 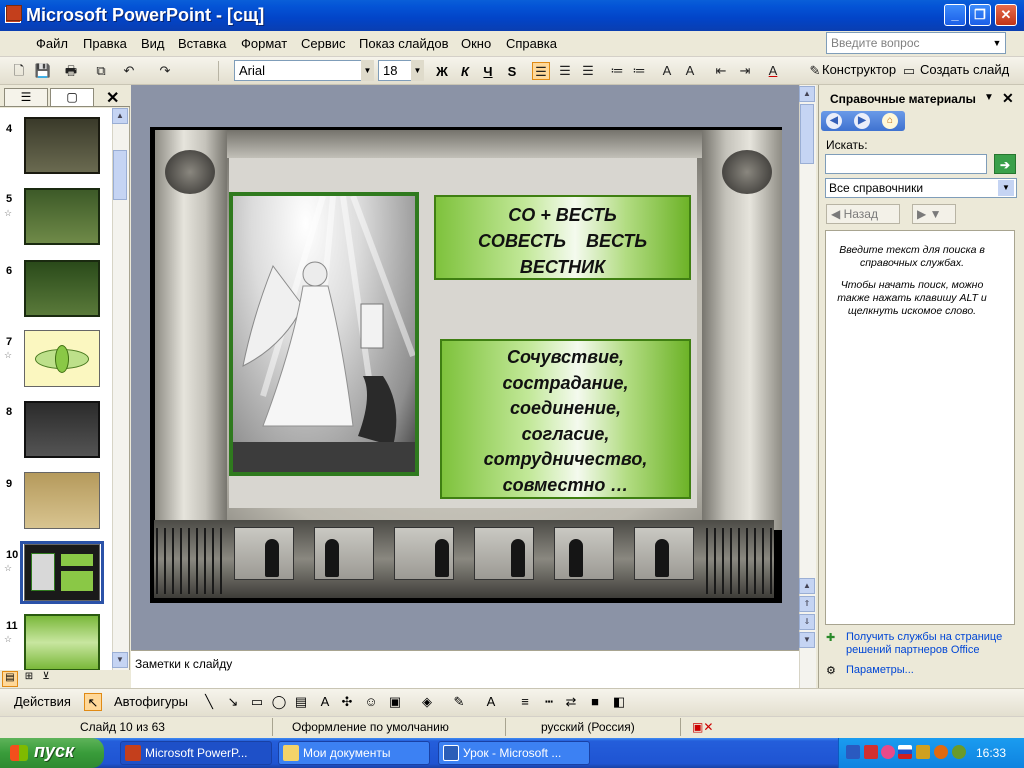 What do you see at coordinates (10, 679) in the screenshot?
I see `normal-view-icon: ▤` at bounding box center [10, 679].